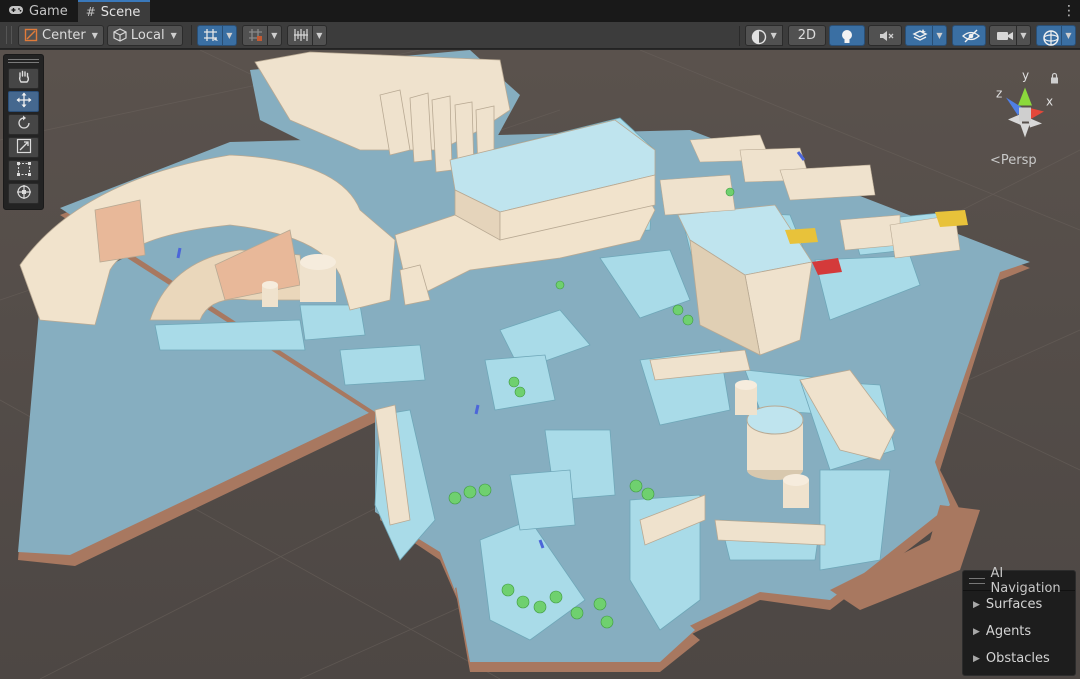 This screenshot has height=679, width=1080. Describe the element at coordinates (1069, 11) in the screenshot. I see `more-options-icon: ⋮` at that location.